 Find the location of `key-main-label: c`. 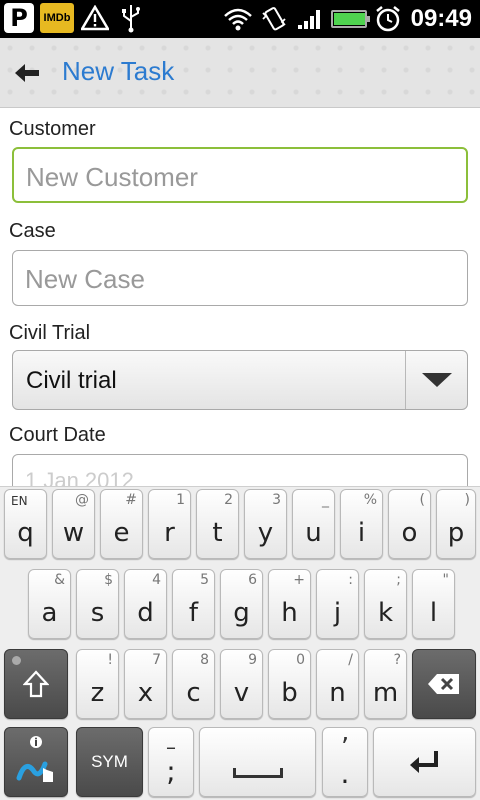

key-main-label: c is located at coordinates (193, 693).